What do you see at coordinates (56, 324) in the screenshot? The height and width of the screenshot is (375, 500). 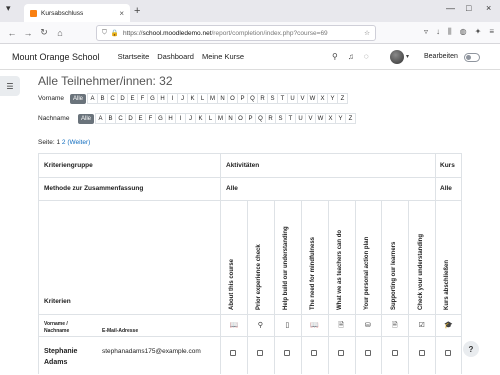 I see `firstname-sort: Vorname /` at bounding box center [56, 324].